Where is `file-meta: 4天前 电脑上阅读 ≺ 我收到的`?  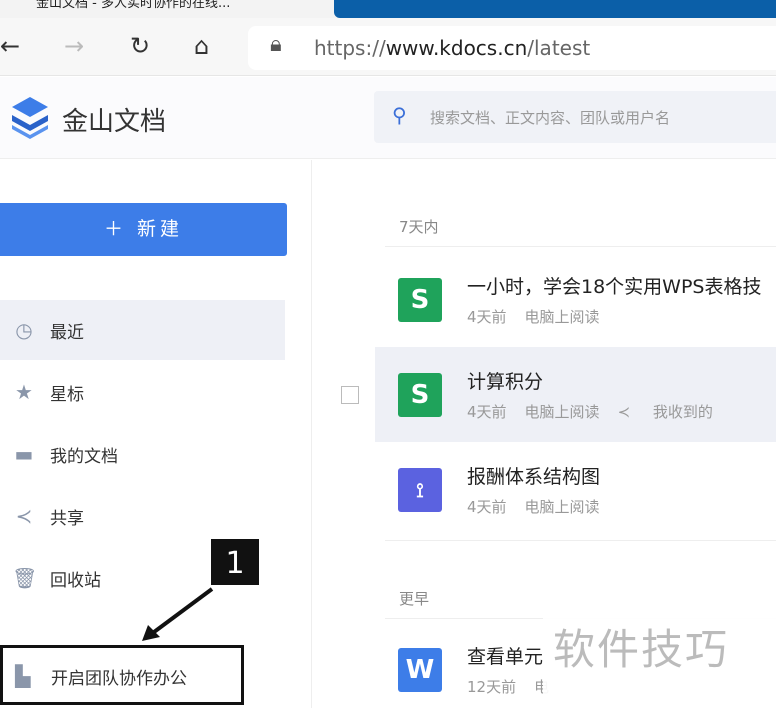
file-meta: 4天前 电脑上阅读 ≺ 我收到的 is located at coordinates (590, 412).